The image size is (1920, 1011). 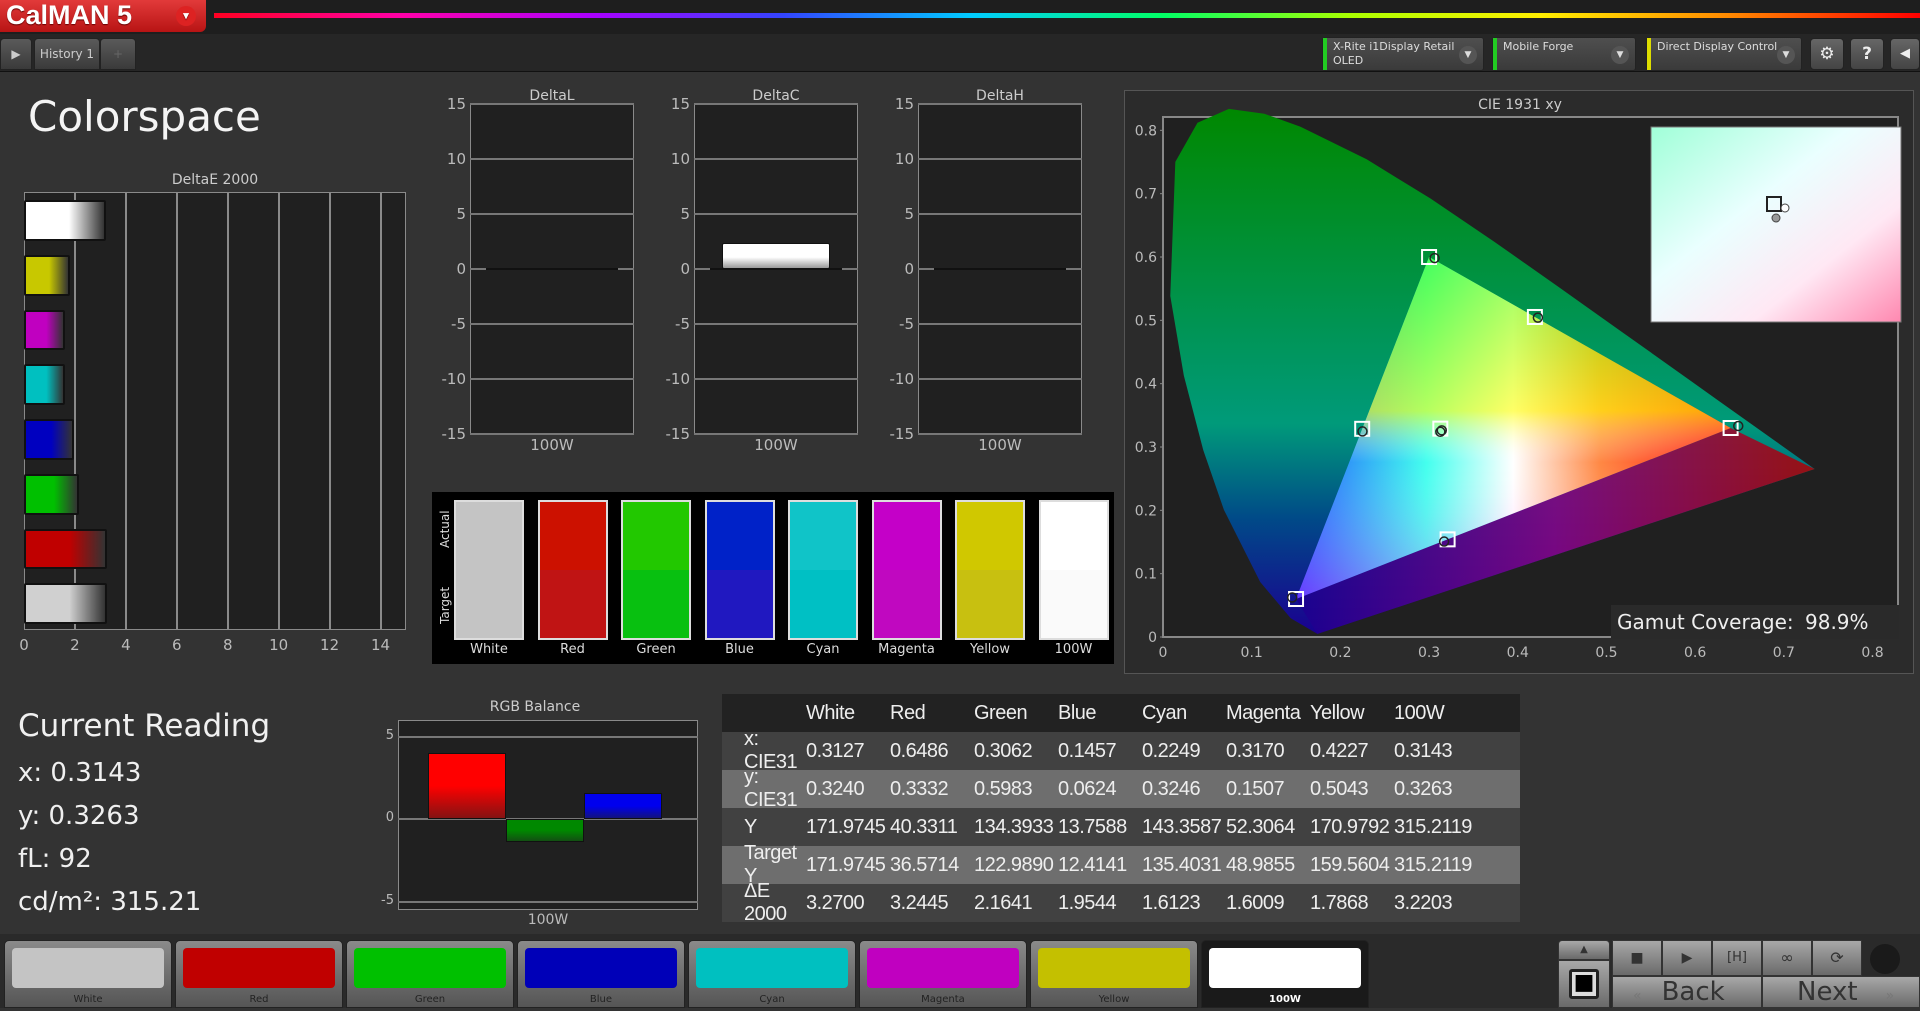 I want to click on x-tick-label: 0.3, so click(x=1429, y=653).